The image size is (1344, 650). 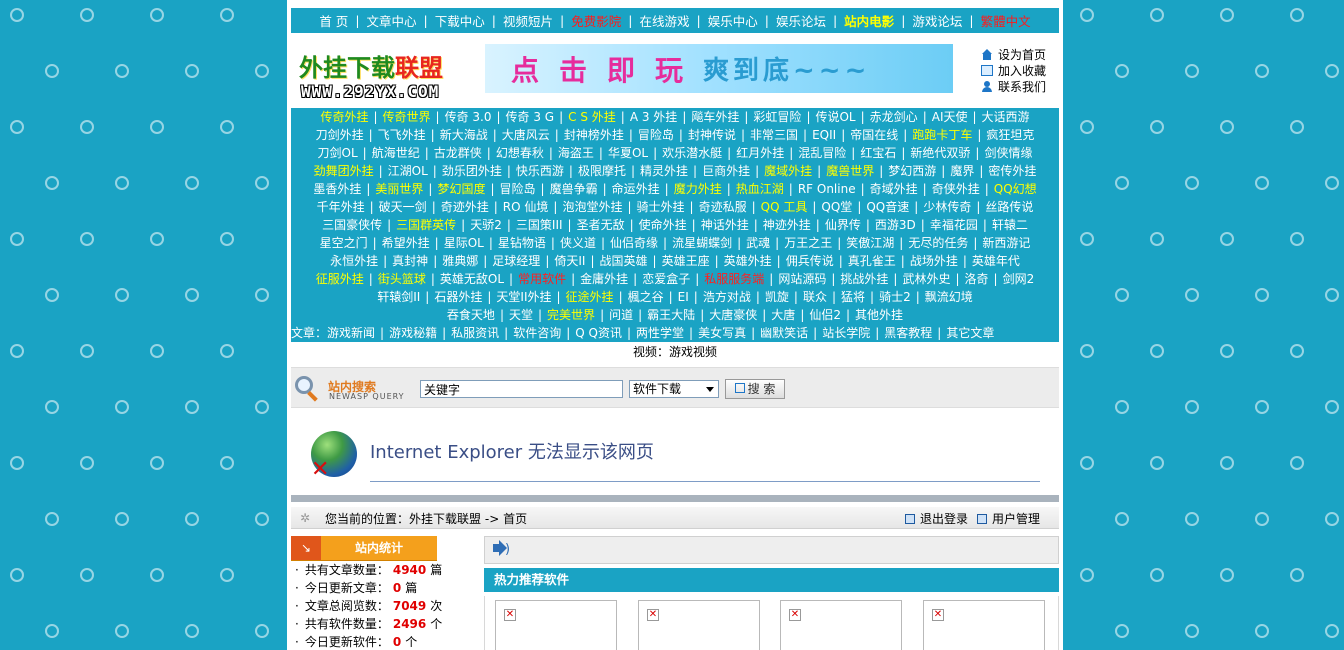 I want to click on category-link: 大唐, so click(x=783, y=315).